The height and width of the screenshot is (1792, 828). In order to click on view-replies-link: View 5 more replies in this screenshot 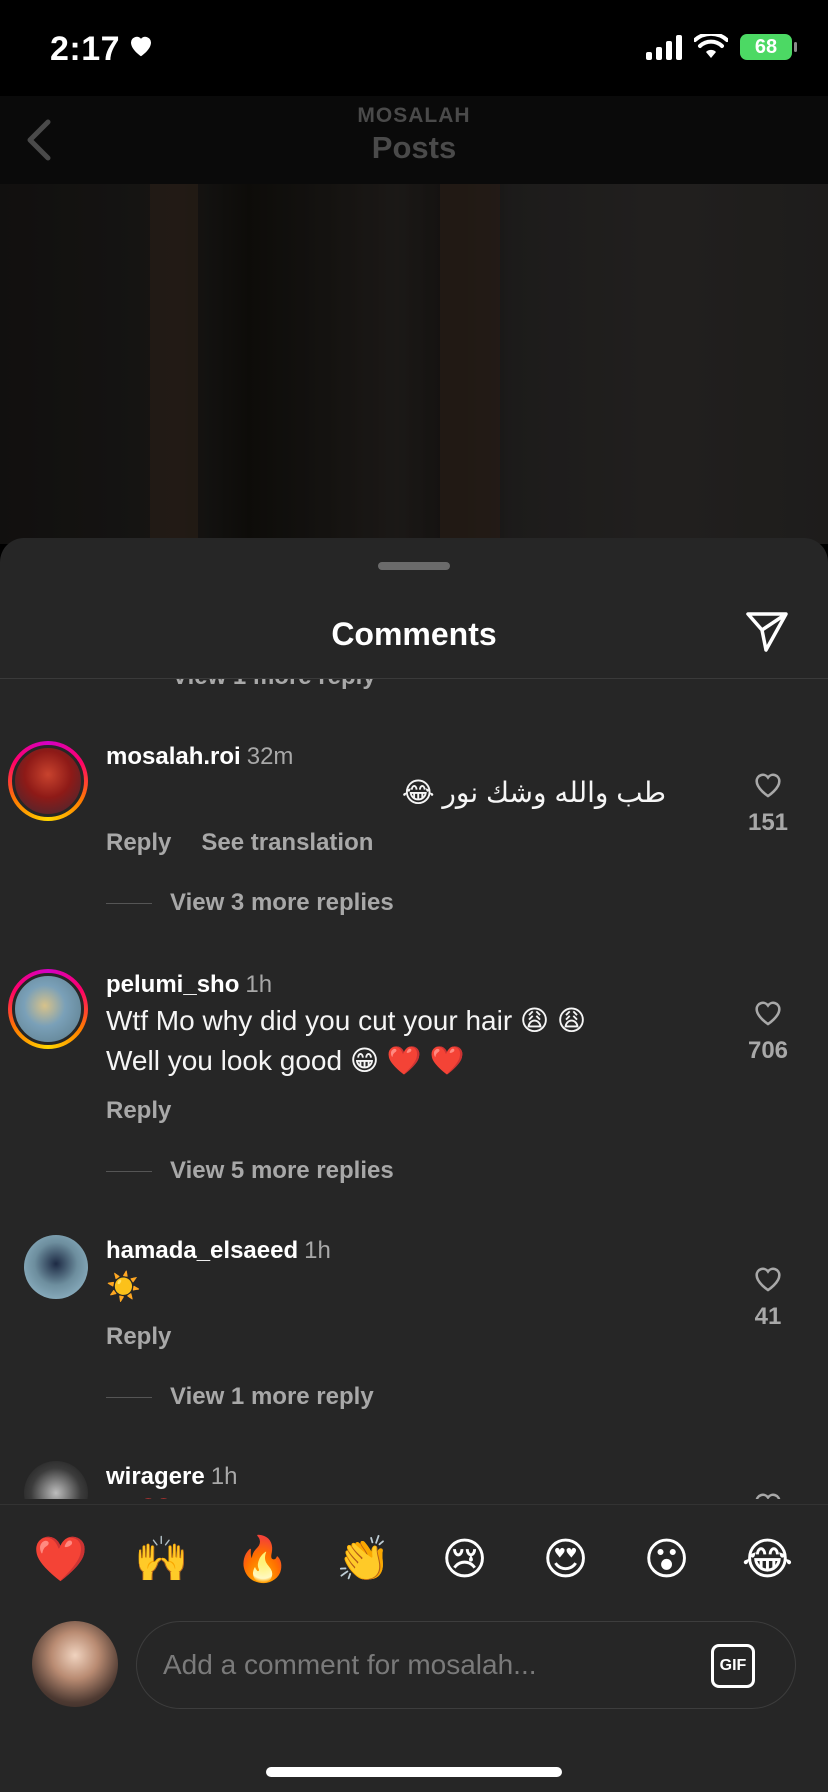, I will do `click(250, 1171)`.